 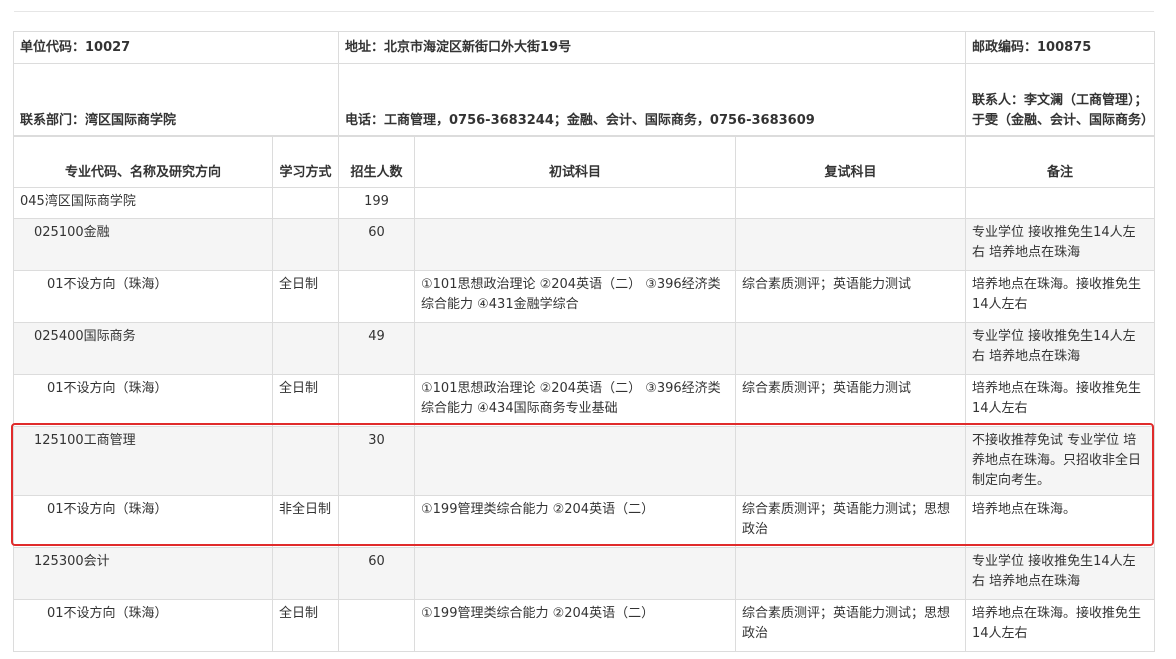 What do you see at coordinates (1060, 521) in the screenshot?
I see `note-cell: 培养地点在珠海。` at bounding box center [1060, 521].